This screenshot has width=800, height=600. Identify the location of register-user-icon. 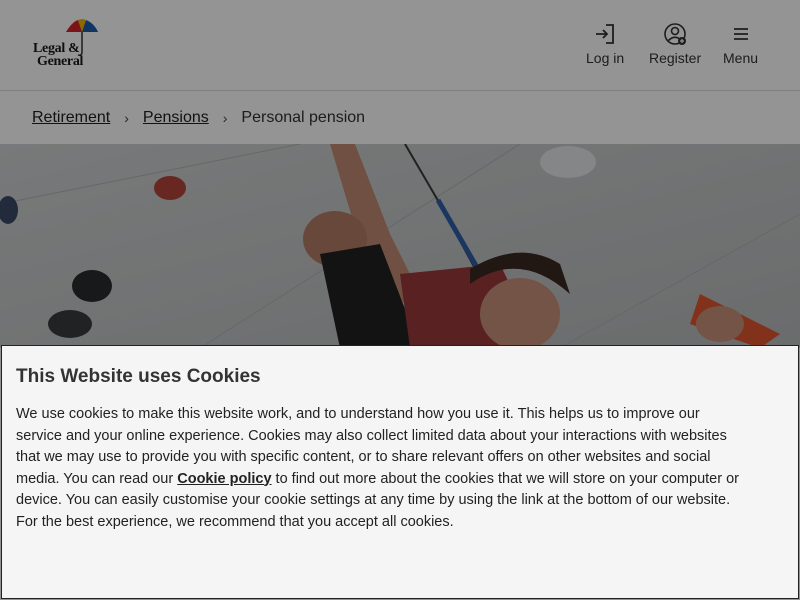
(675, 34).